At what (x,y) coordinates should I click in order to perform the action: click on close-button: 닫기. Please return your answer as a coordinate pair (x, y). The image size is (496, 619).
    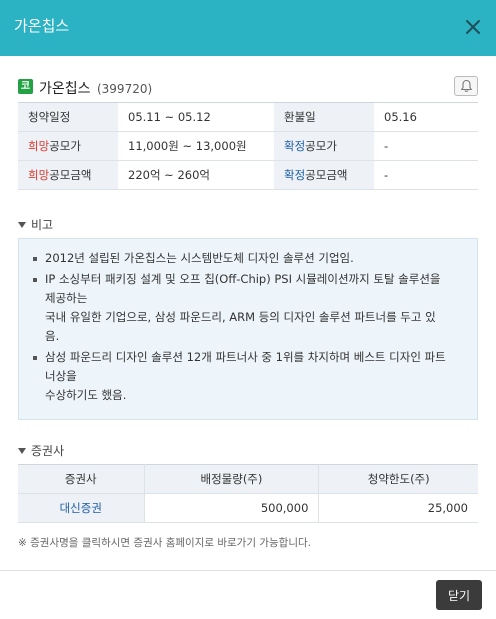
    Looking at the image, I should click on (459, 595).